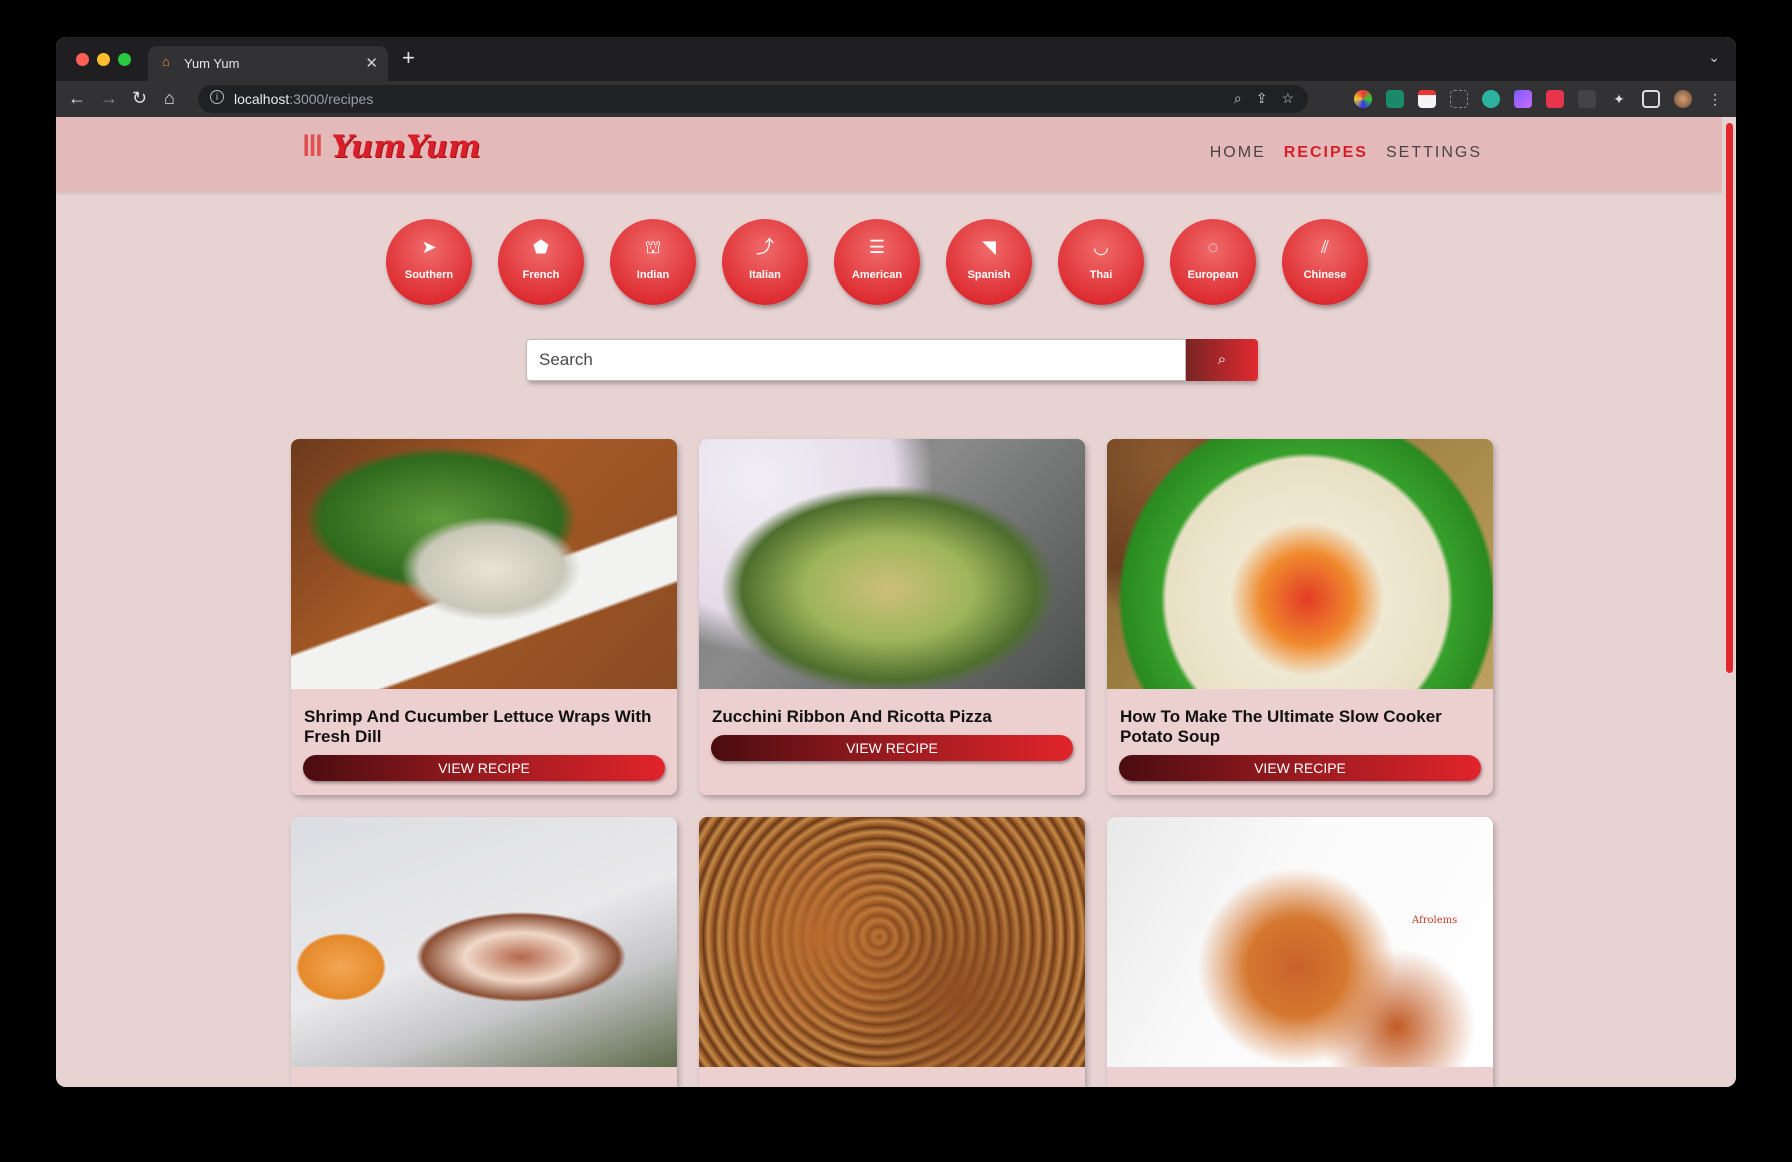 Image resolution: width=1792 pixels, height=1162 pixels. Describe the element at coordinates (124, 59) in the screenshot. I see `zoom-window-button` at that location.